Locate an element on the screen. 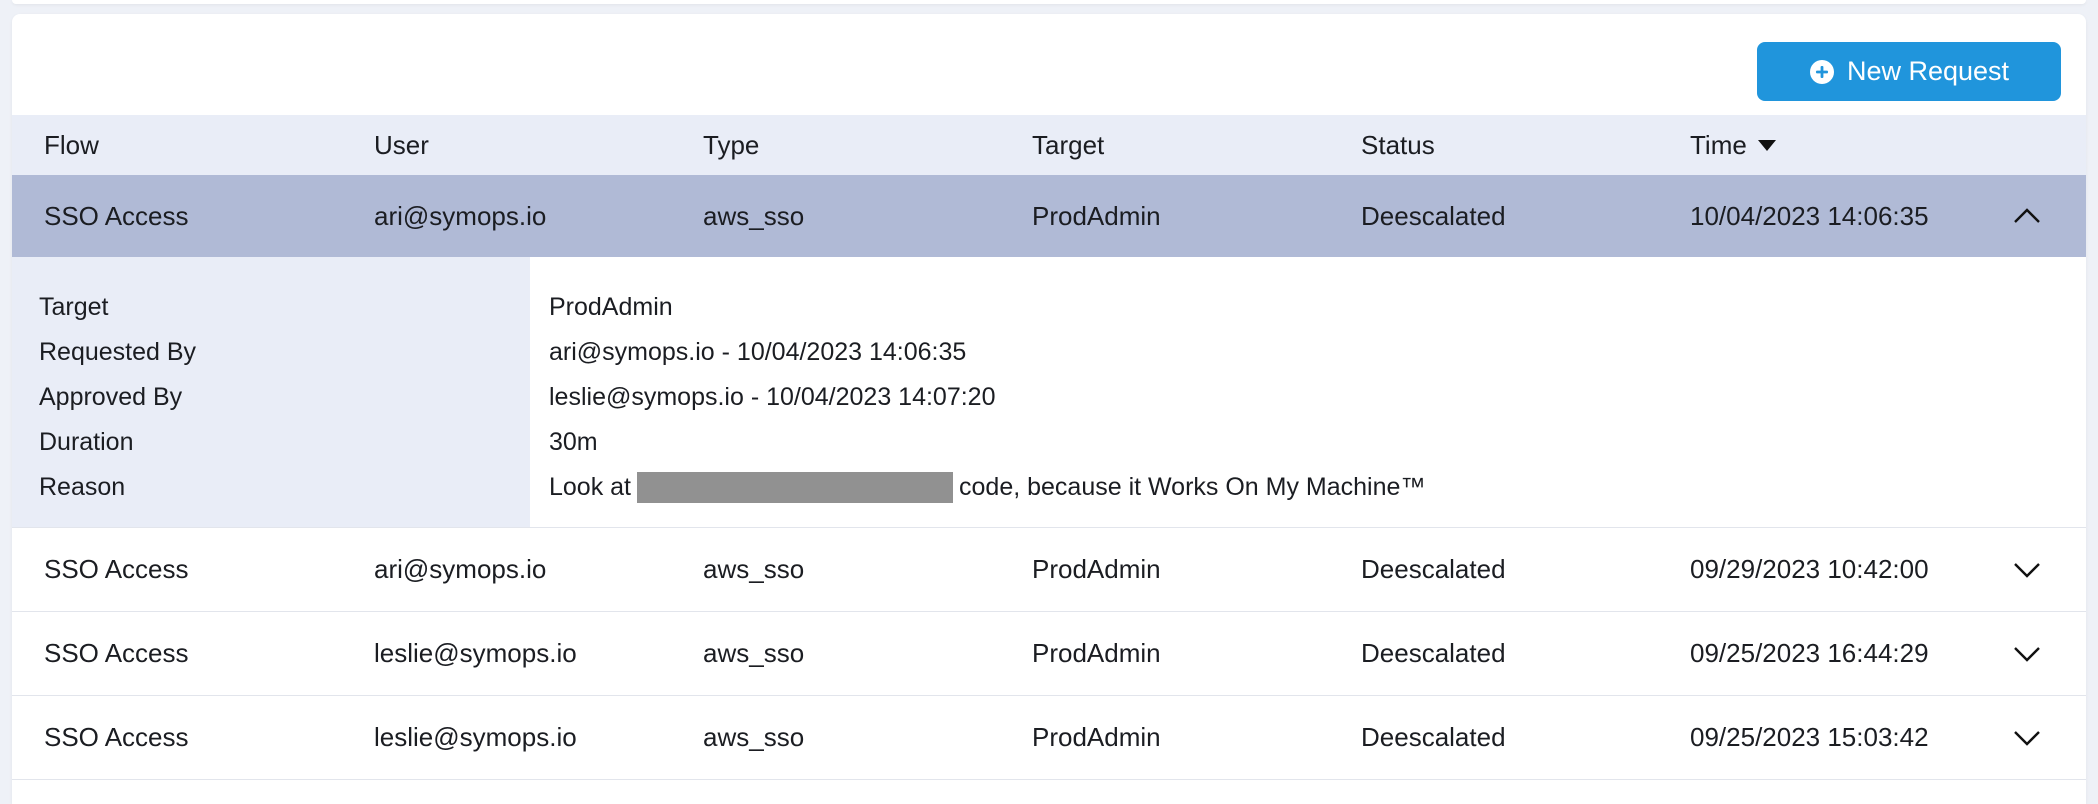 The image size is (2098, 804). column-header-time: Time is located at coordinates (1813, 145).